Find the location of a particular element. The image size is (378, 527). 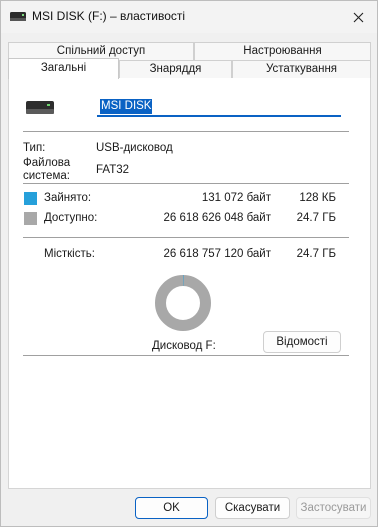

tab-sharing-label: Спільний доступ is located at coordinates (101, 51).